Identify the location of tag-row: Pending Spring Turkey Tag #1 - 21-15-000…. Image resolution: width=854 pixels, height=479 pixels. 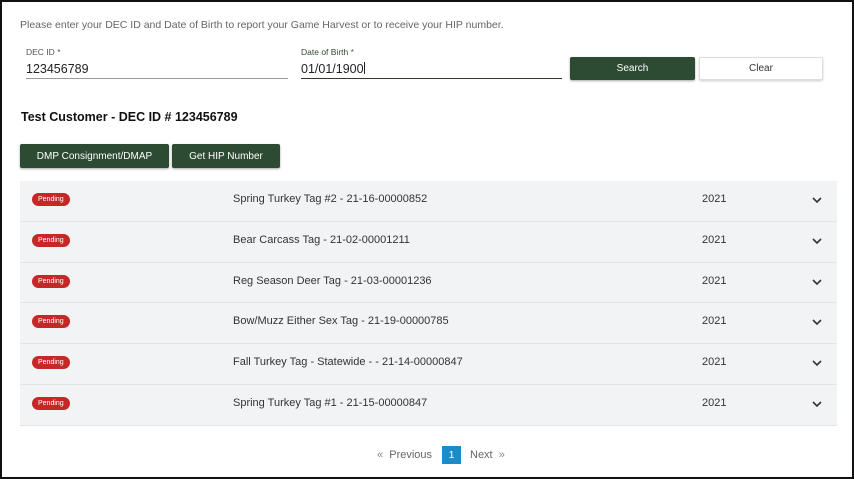
(428, 405).